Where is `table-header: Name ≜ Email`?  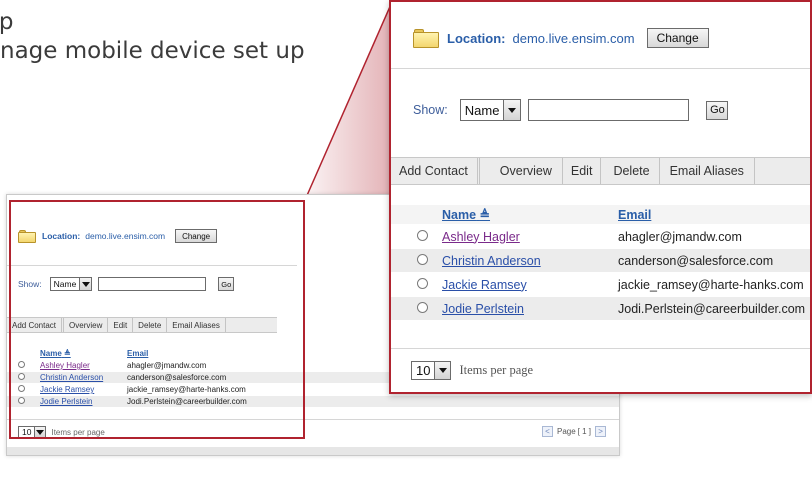
table-header: Name ≜ Email is located at coordinates (600, 215).